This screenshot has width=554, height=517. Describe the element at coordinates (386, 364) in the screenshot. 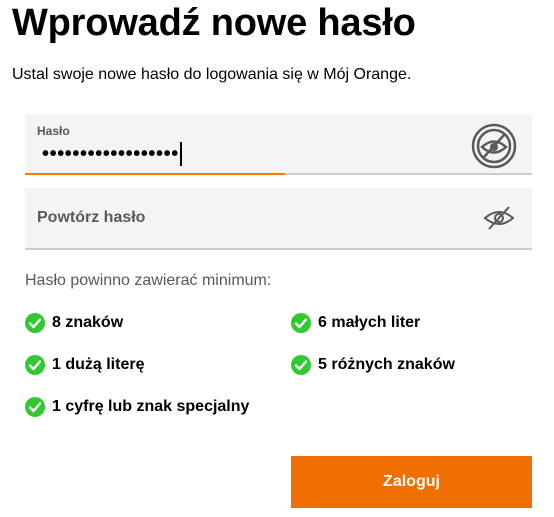

I see `requirement-label: 5 różnych znaków` at that location.